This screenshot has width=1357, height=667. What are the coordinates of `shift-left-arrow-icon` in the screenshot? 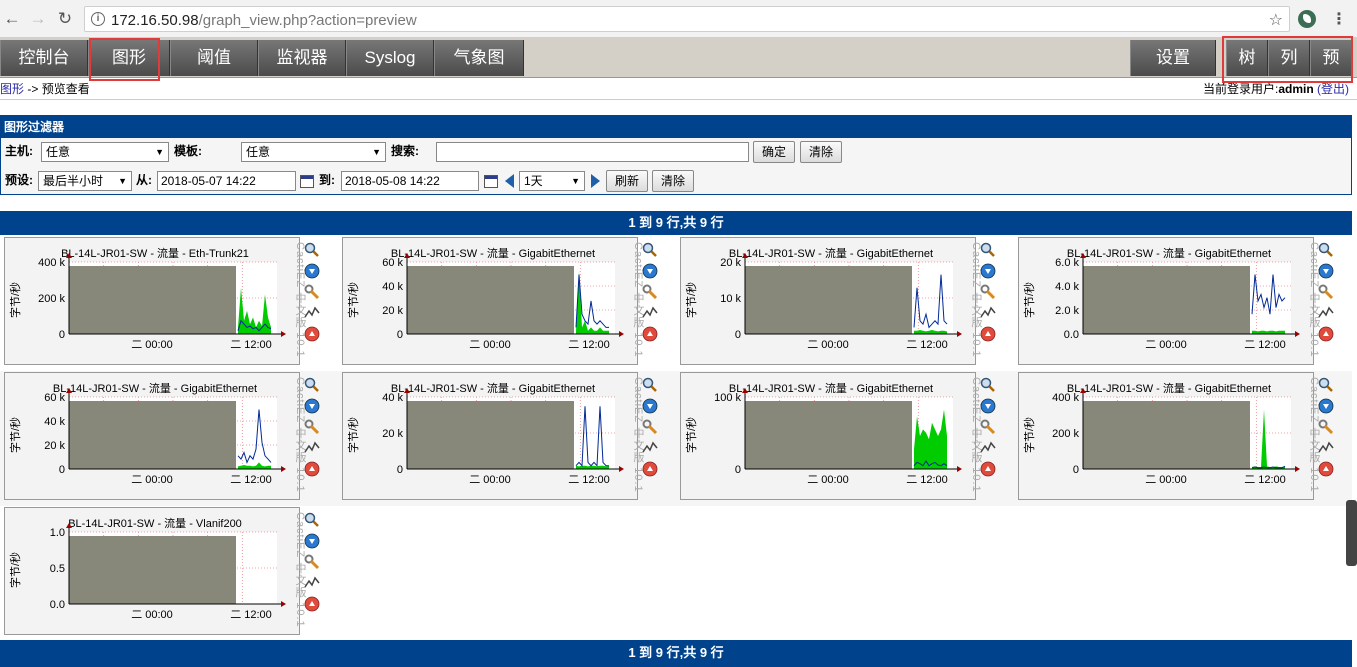 It's located at (509, 181).